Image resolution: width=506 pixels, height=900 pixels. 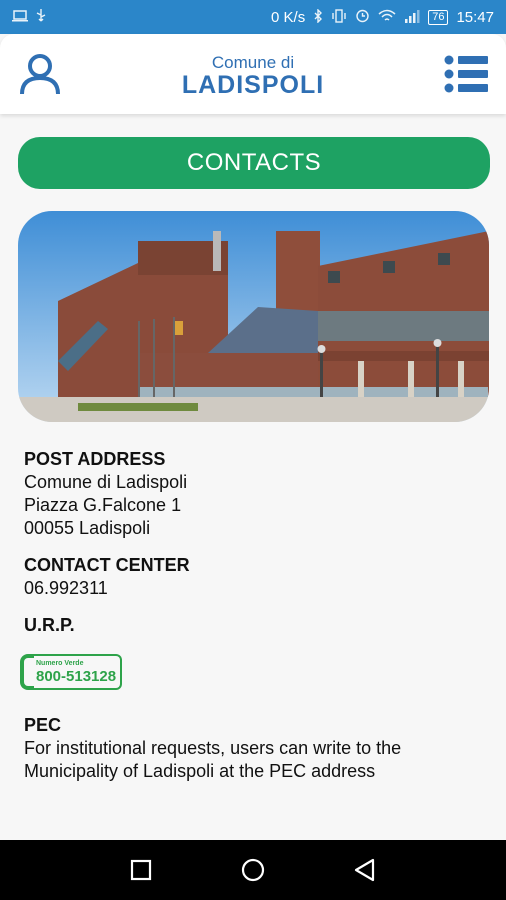 What do you see at coordinates (20, 17) in the screenshot?
I see `laptop-icon` at bounding box center [20, 17].